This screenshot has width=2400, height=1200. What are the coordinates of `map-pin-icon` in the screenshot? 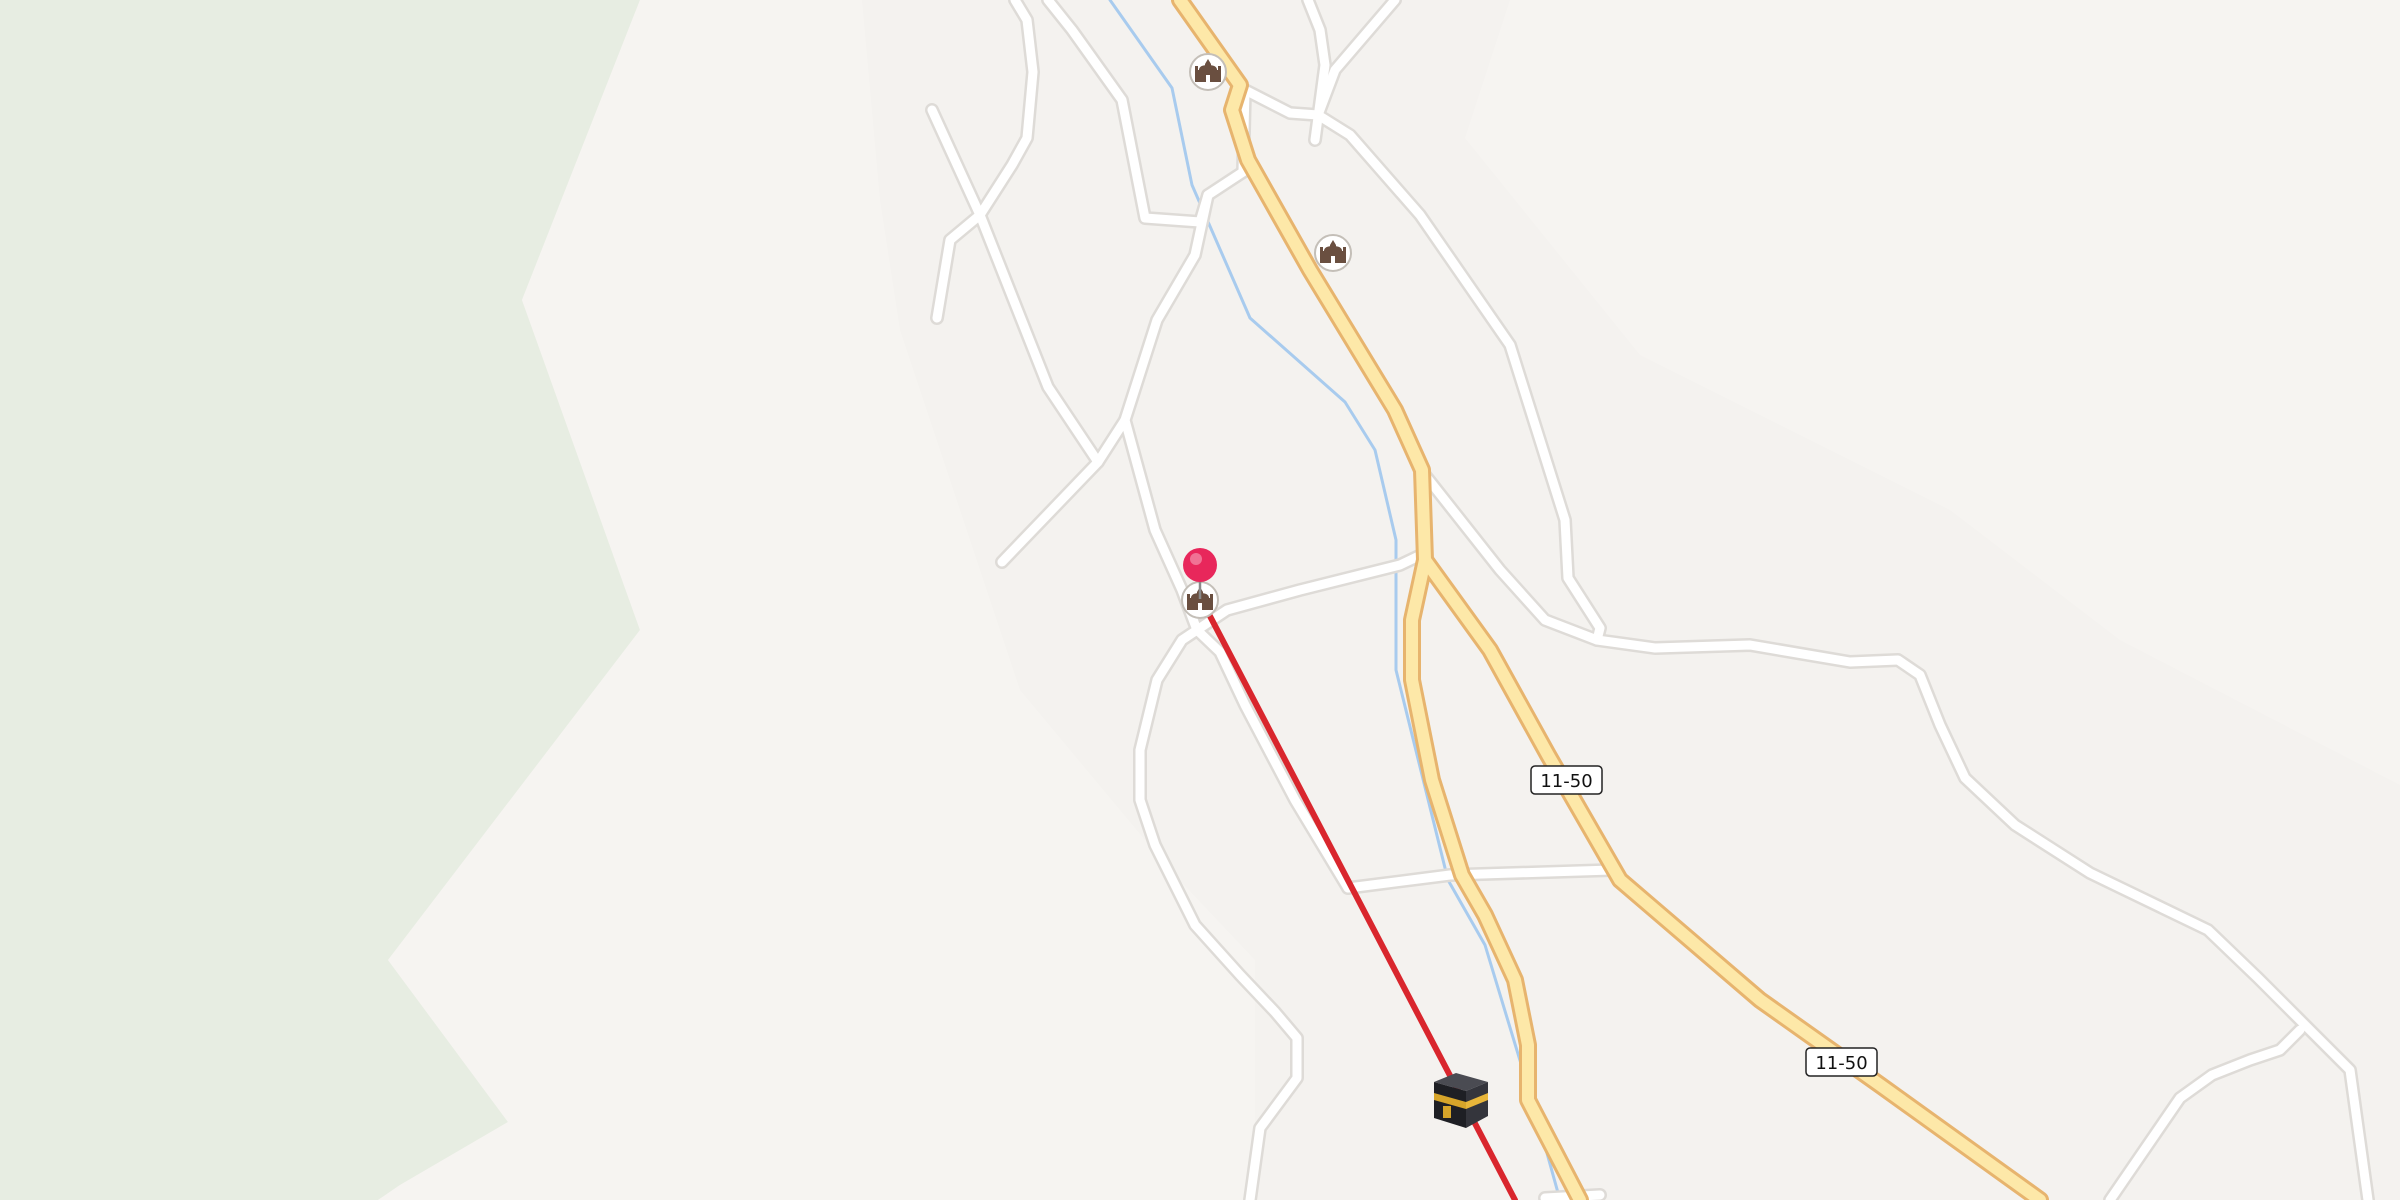 It's located at (1200, 565).